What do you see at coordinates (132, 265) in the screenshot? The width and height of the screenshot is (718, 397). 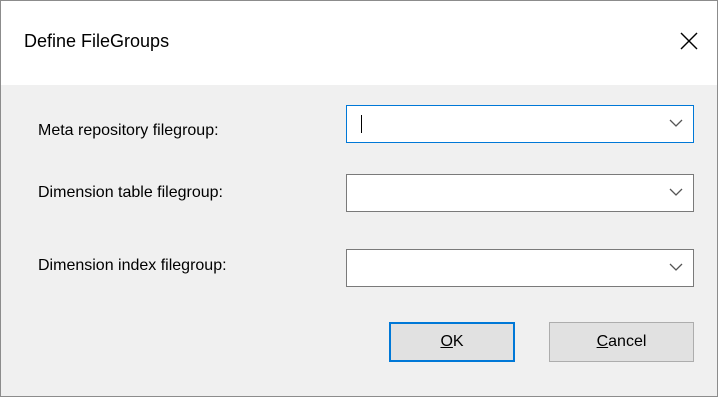 I see `dimension-index-filegroup-label: Dimension index filegroup:` at bounding box center [132, 265].